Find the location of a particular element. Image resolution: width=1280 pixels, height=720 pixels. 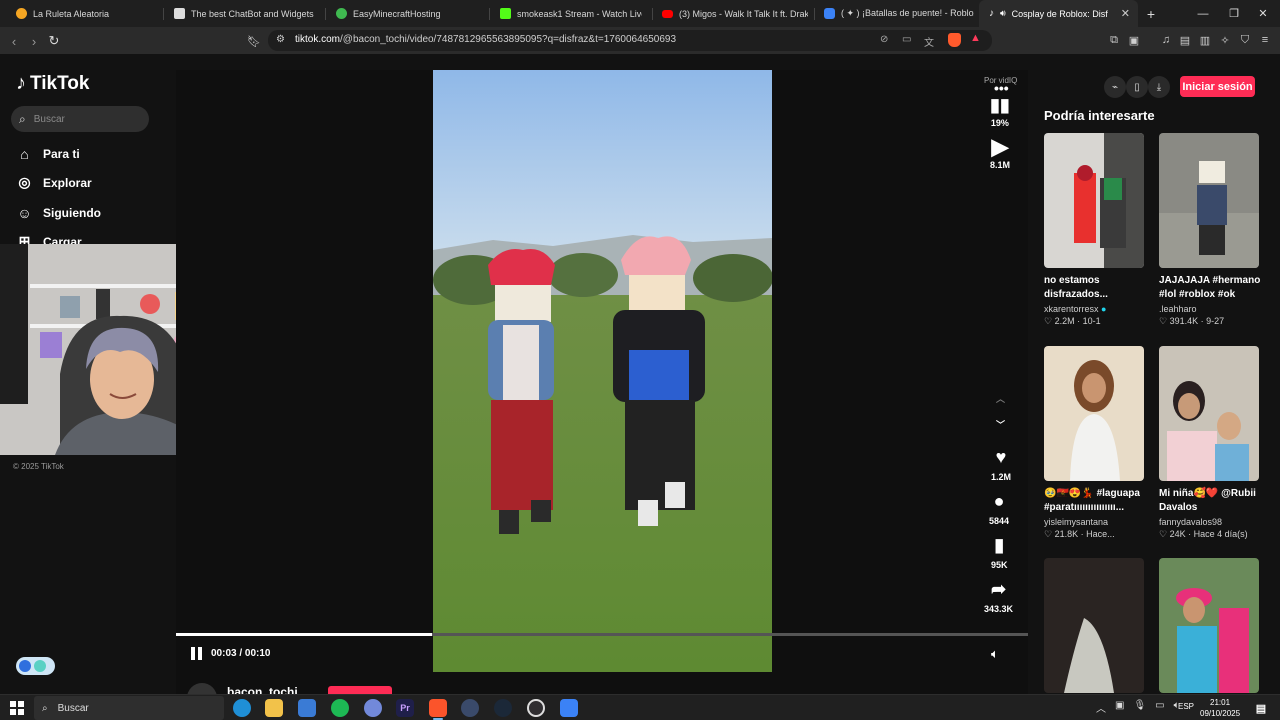

nav-item-siguiendo: ☺ Siguiendo is located at coordinates (58, 212).